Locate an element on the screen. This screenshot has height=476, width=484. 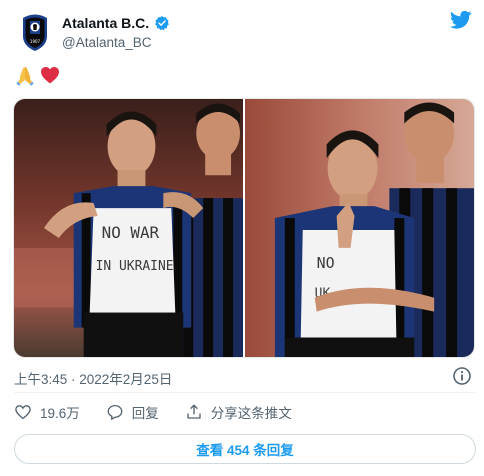
share-button: 分享这条推文 is located at coordinates (238, 412).